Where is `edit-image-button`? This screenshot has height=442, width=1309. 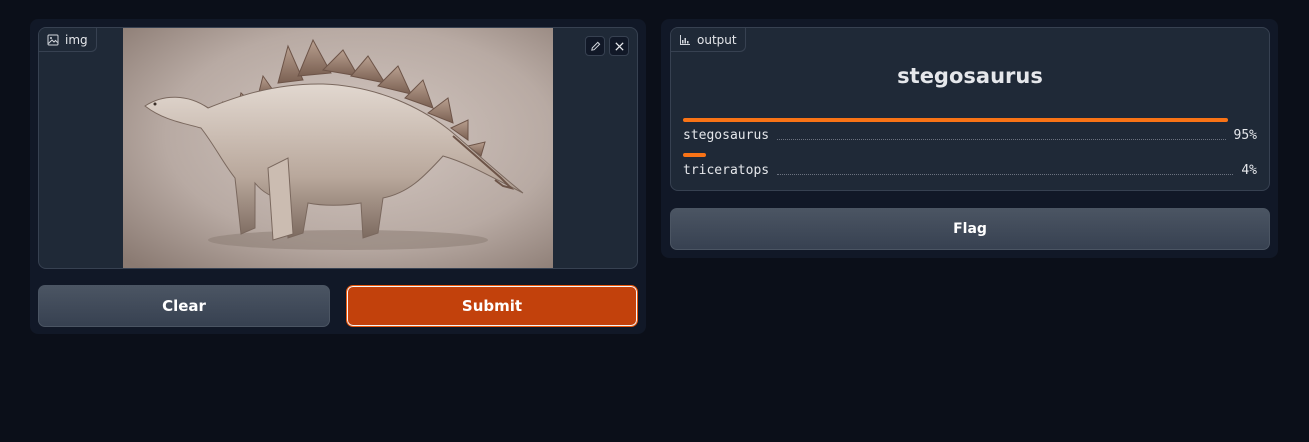
edit-image-button is located at coordinates (595, 46).